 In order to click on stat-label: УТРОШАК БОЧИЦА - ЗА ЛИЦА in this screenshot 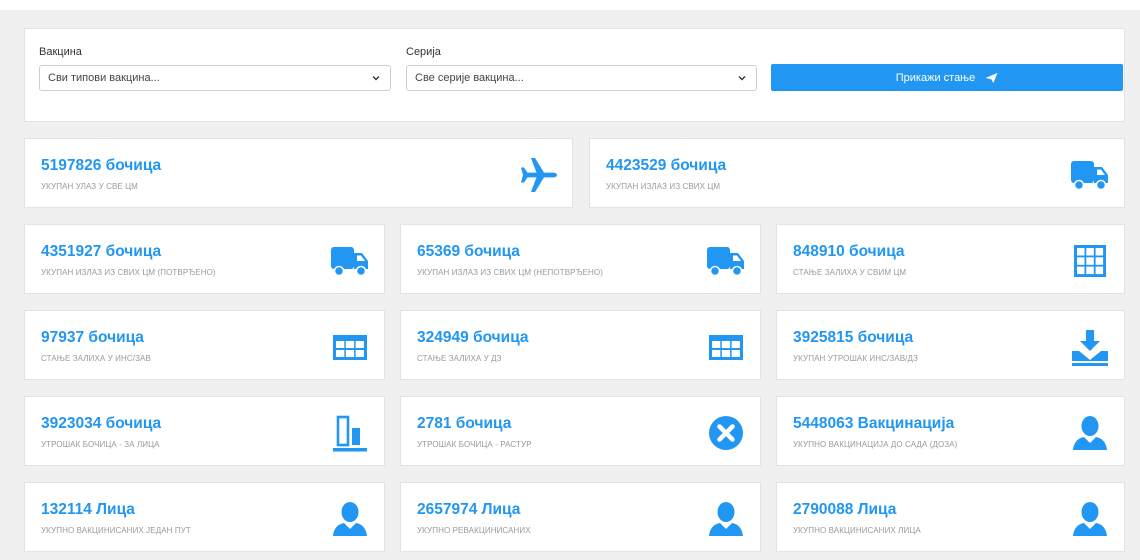, I will do `click(100, 444)`.